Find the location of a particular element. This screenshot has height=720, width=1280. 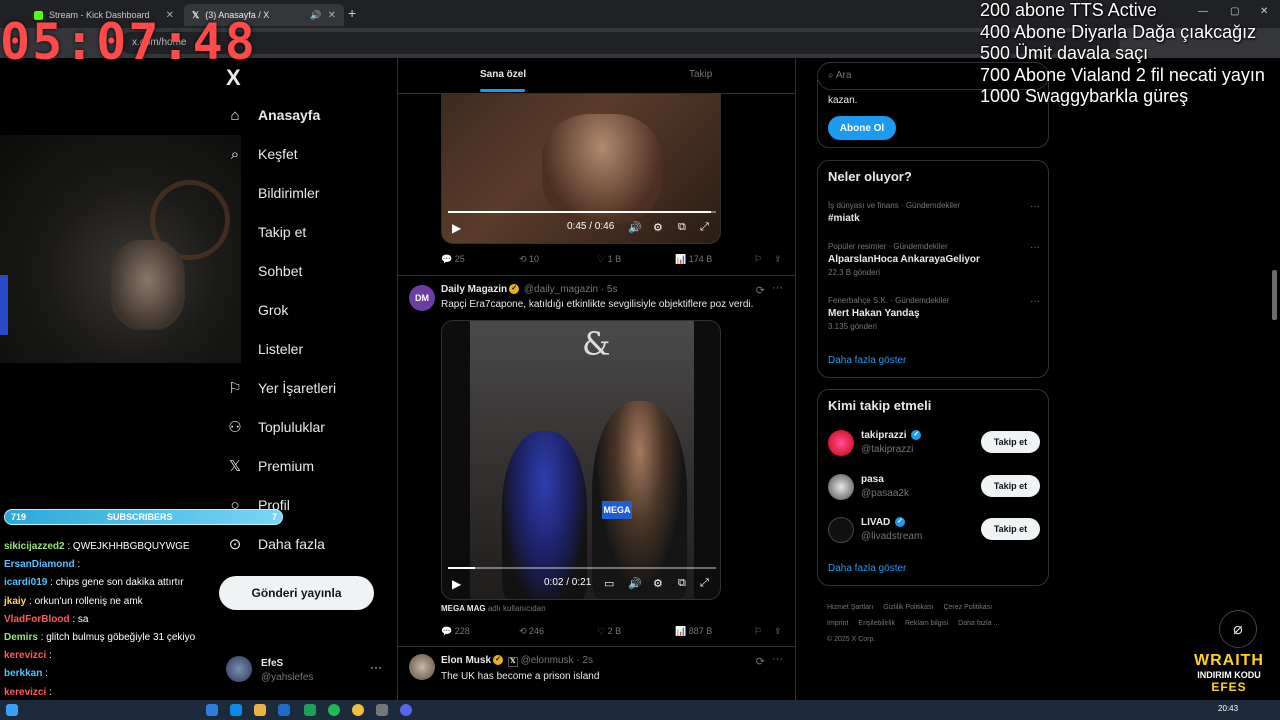

tab-for-you: Sana özel is located at coordinates (503, 74).